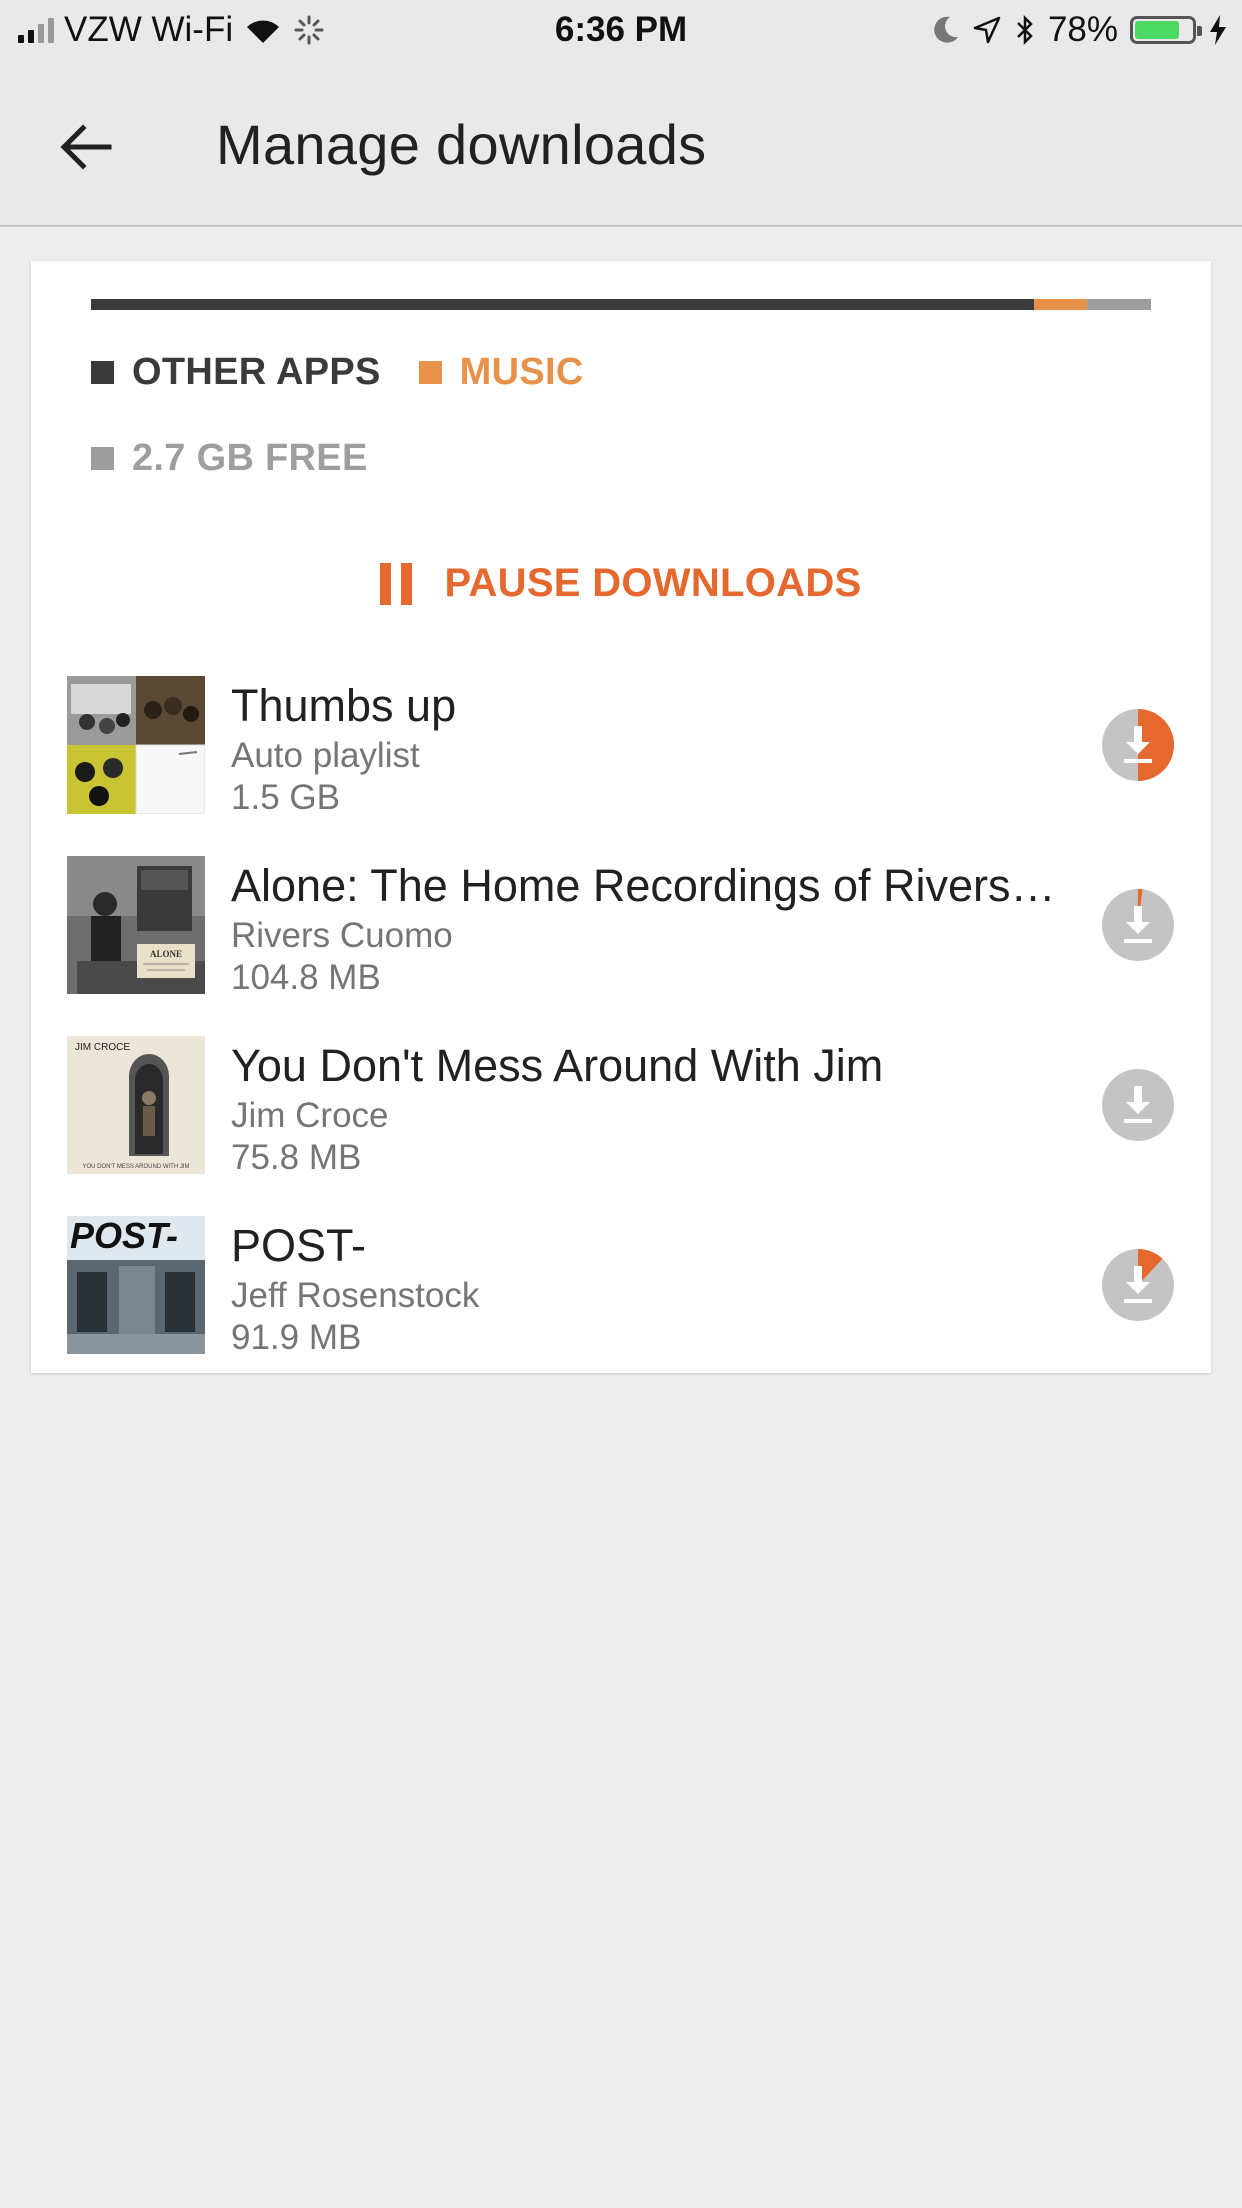 The width and height of the screenshot is (1242, 2208). Describe the element at coordinates (344, 705) in the screenshot. I see `download-title: Thumbs up` at that location.